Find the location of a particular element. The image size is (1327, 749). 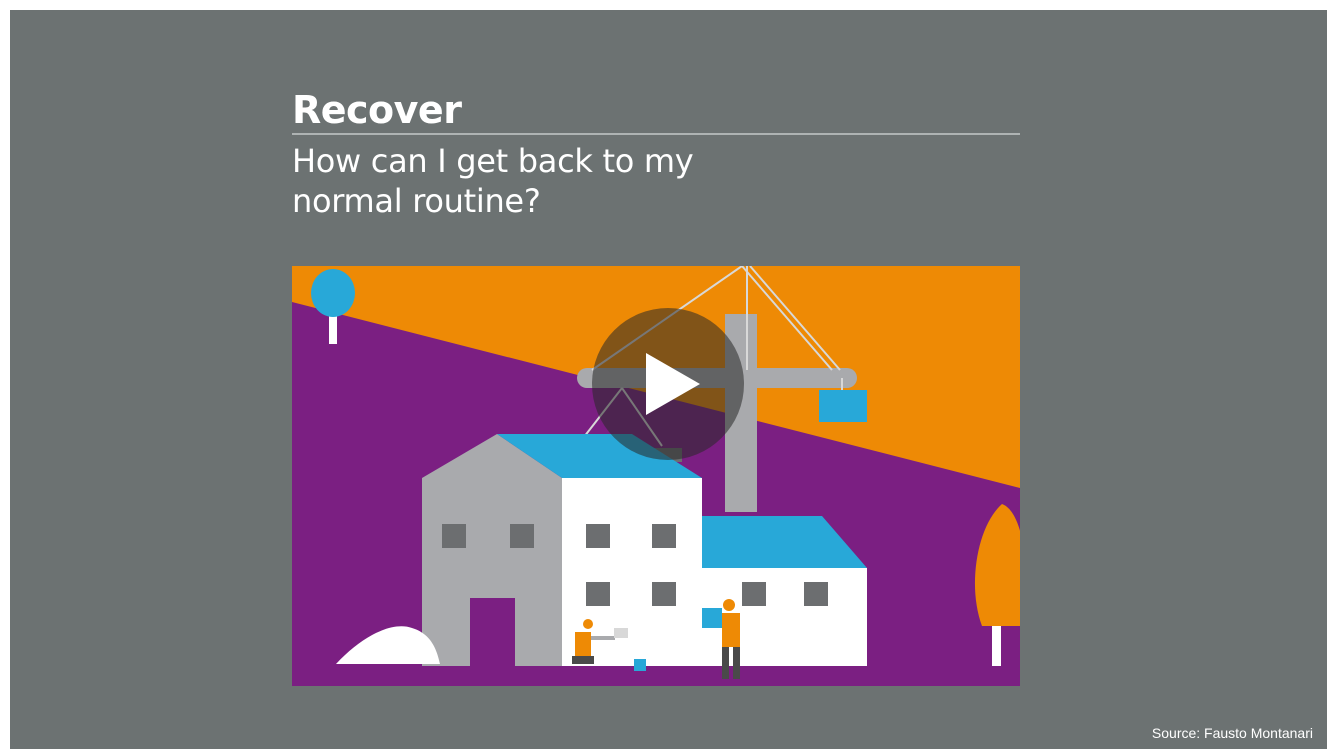

crane-container is located at coordinates (843, 406).